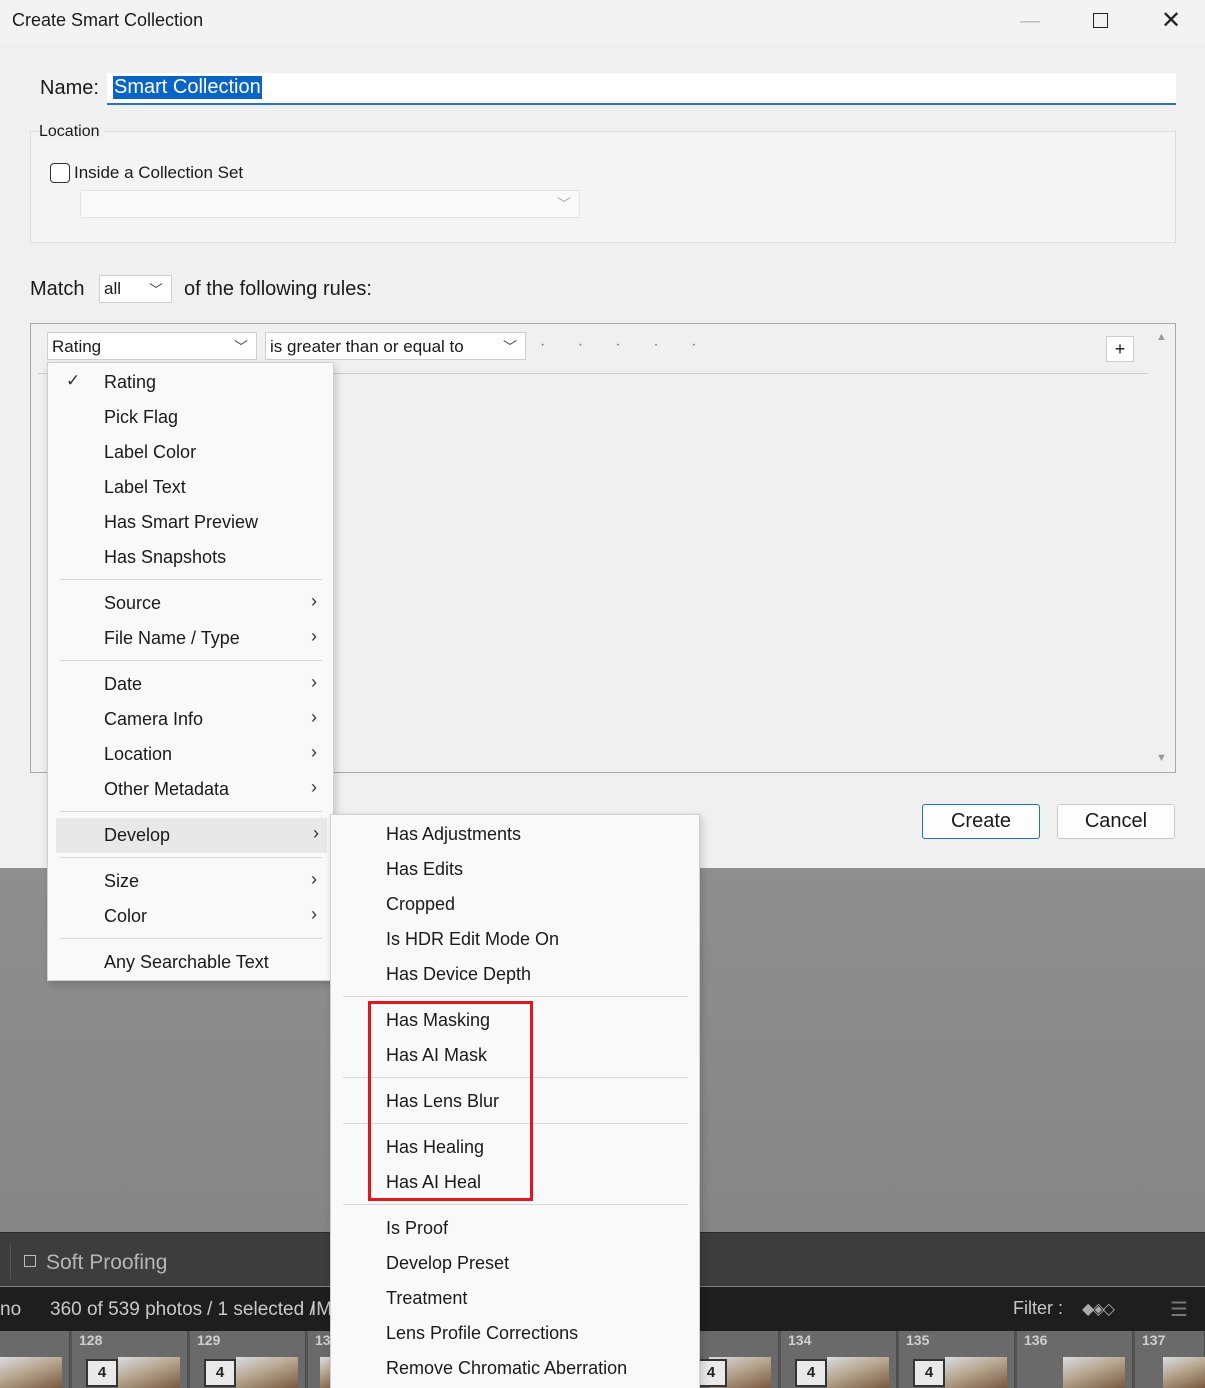 This screenshot has height=1388, width=1205. I want to click on title-bar: Create Smart Collection — ✕, so click(602, 21).